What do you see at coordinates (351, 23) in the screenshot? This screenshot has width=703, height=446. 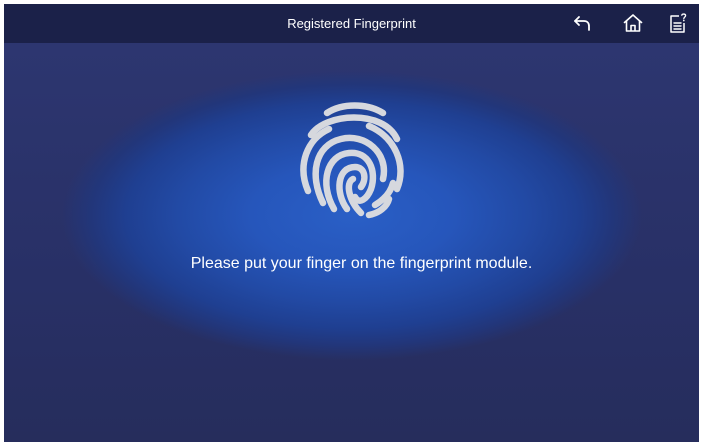 I see `top-bar: Registered Fingerprint` at bounding box center [351, 23].